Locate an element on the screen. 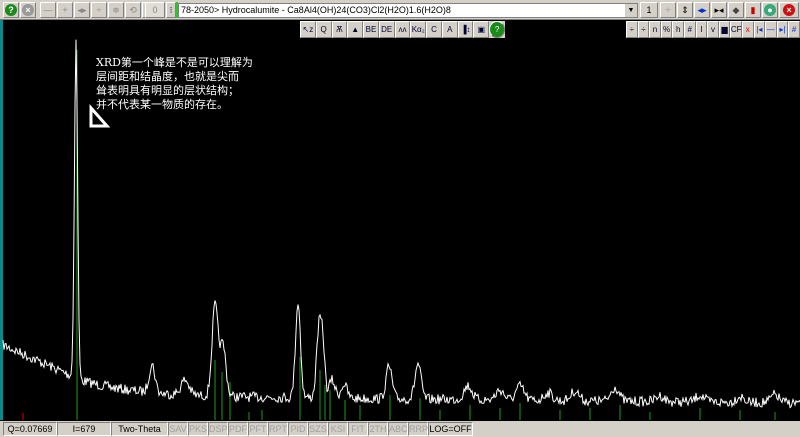 The height and width of the screenshot is (437, 800). minus-button: — is located at coordinates (48, 10).